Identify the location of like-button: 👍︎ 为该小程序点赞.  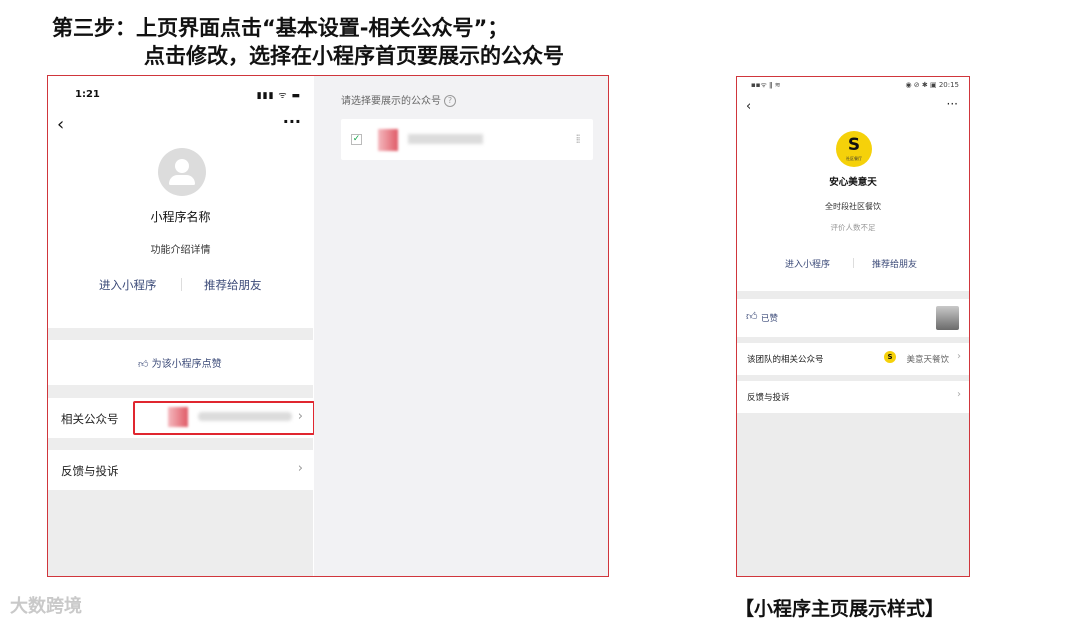
(180, 362).